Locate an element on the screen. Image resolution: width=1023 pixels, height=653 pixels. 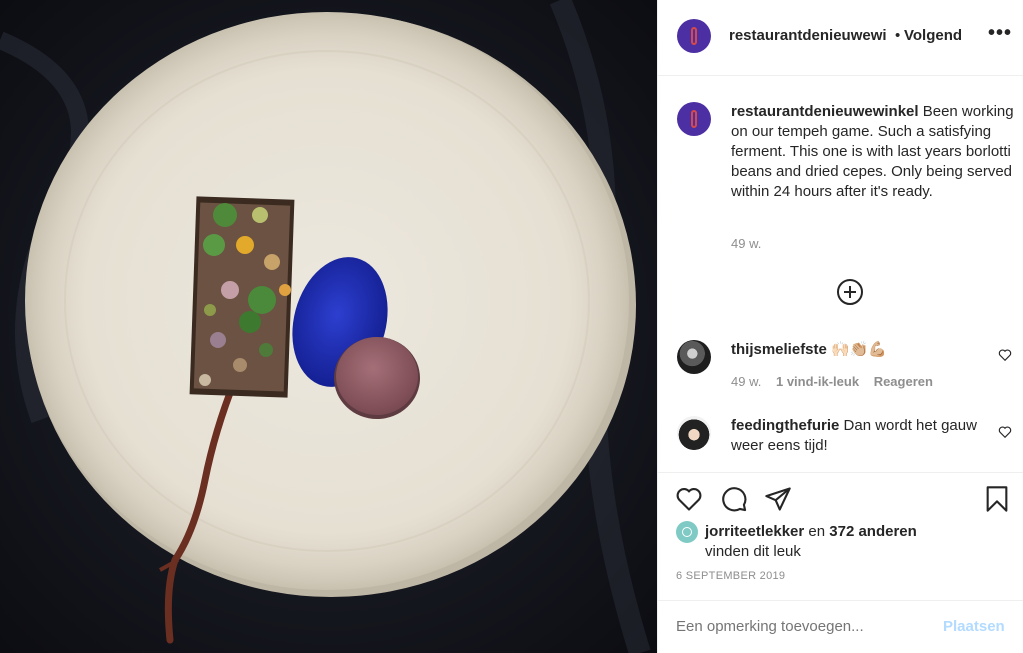
comment-bubble-icon is located at coordinates (734, 499).